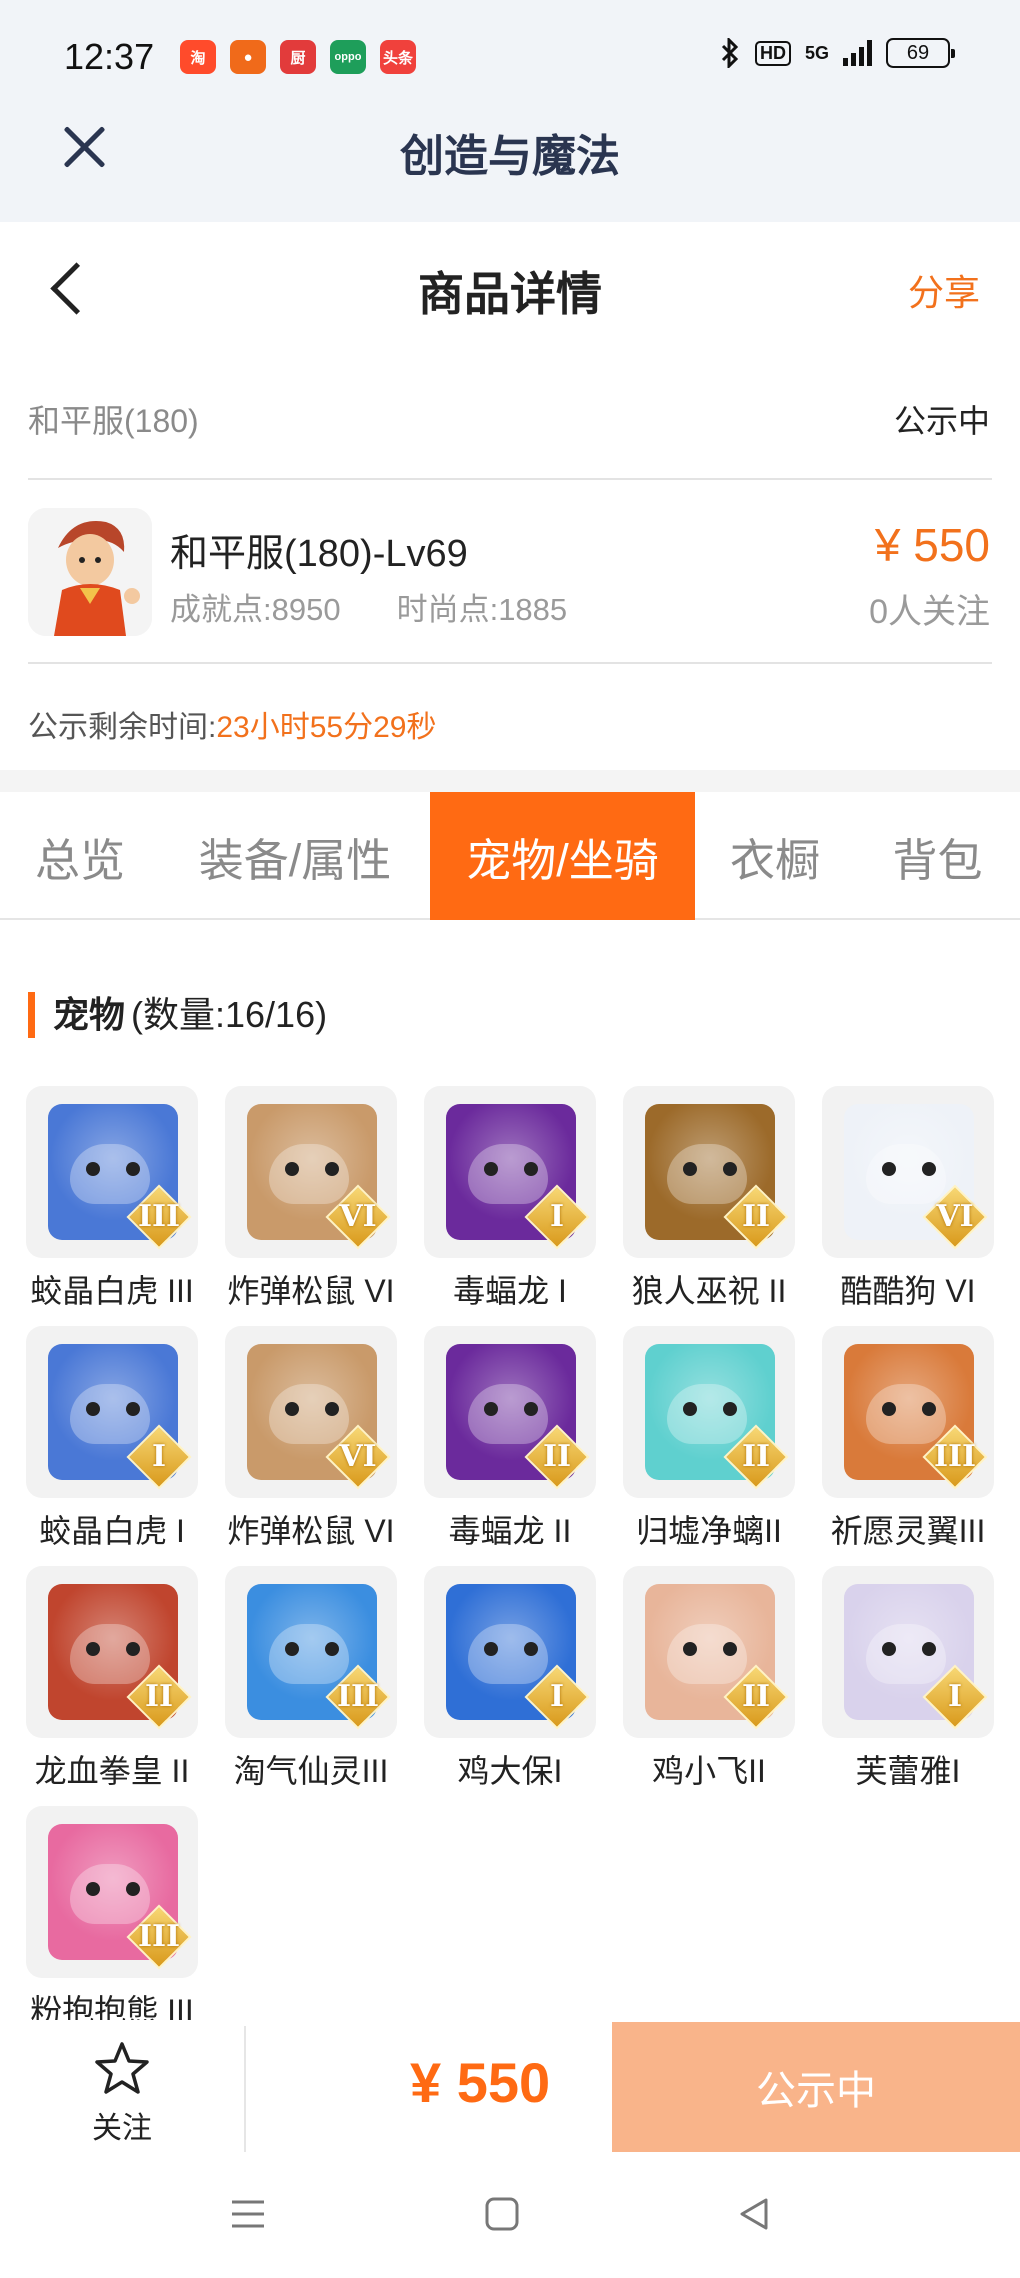  I want to click on app-orange-icon: ●, so click(248, 57).